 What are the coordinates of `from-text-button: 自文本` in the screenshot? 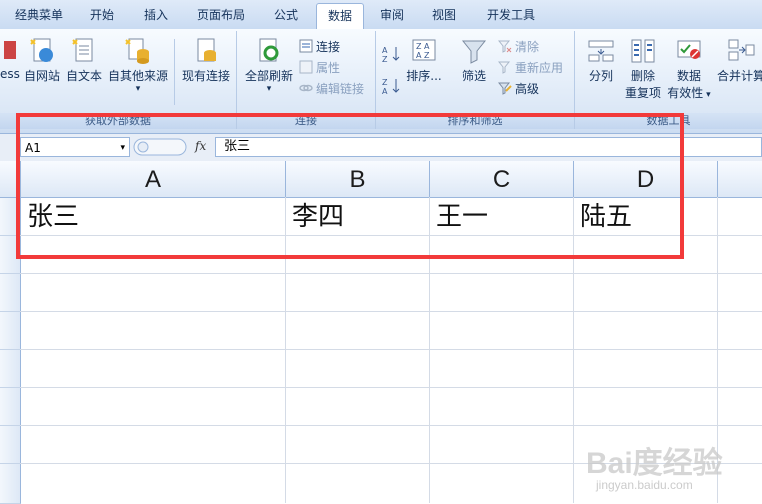 It's located at (84, 60).